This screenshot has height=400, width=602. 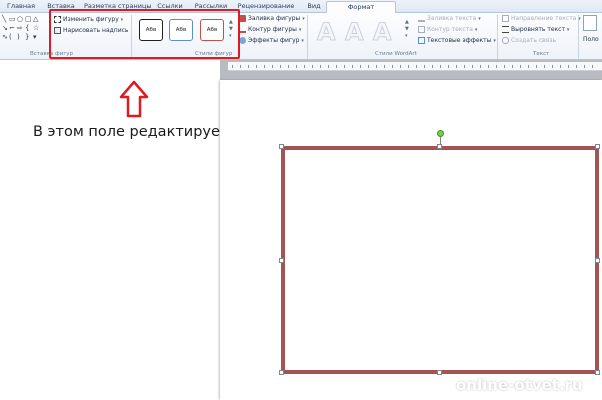 I want to click on more-shapes-icon: ▾, so click(x=35, y=37).